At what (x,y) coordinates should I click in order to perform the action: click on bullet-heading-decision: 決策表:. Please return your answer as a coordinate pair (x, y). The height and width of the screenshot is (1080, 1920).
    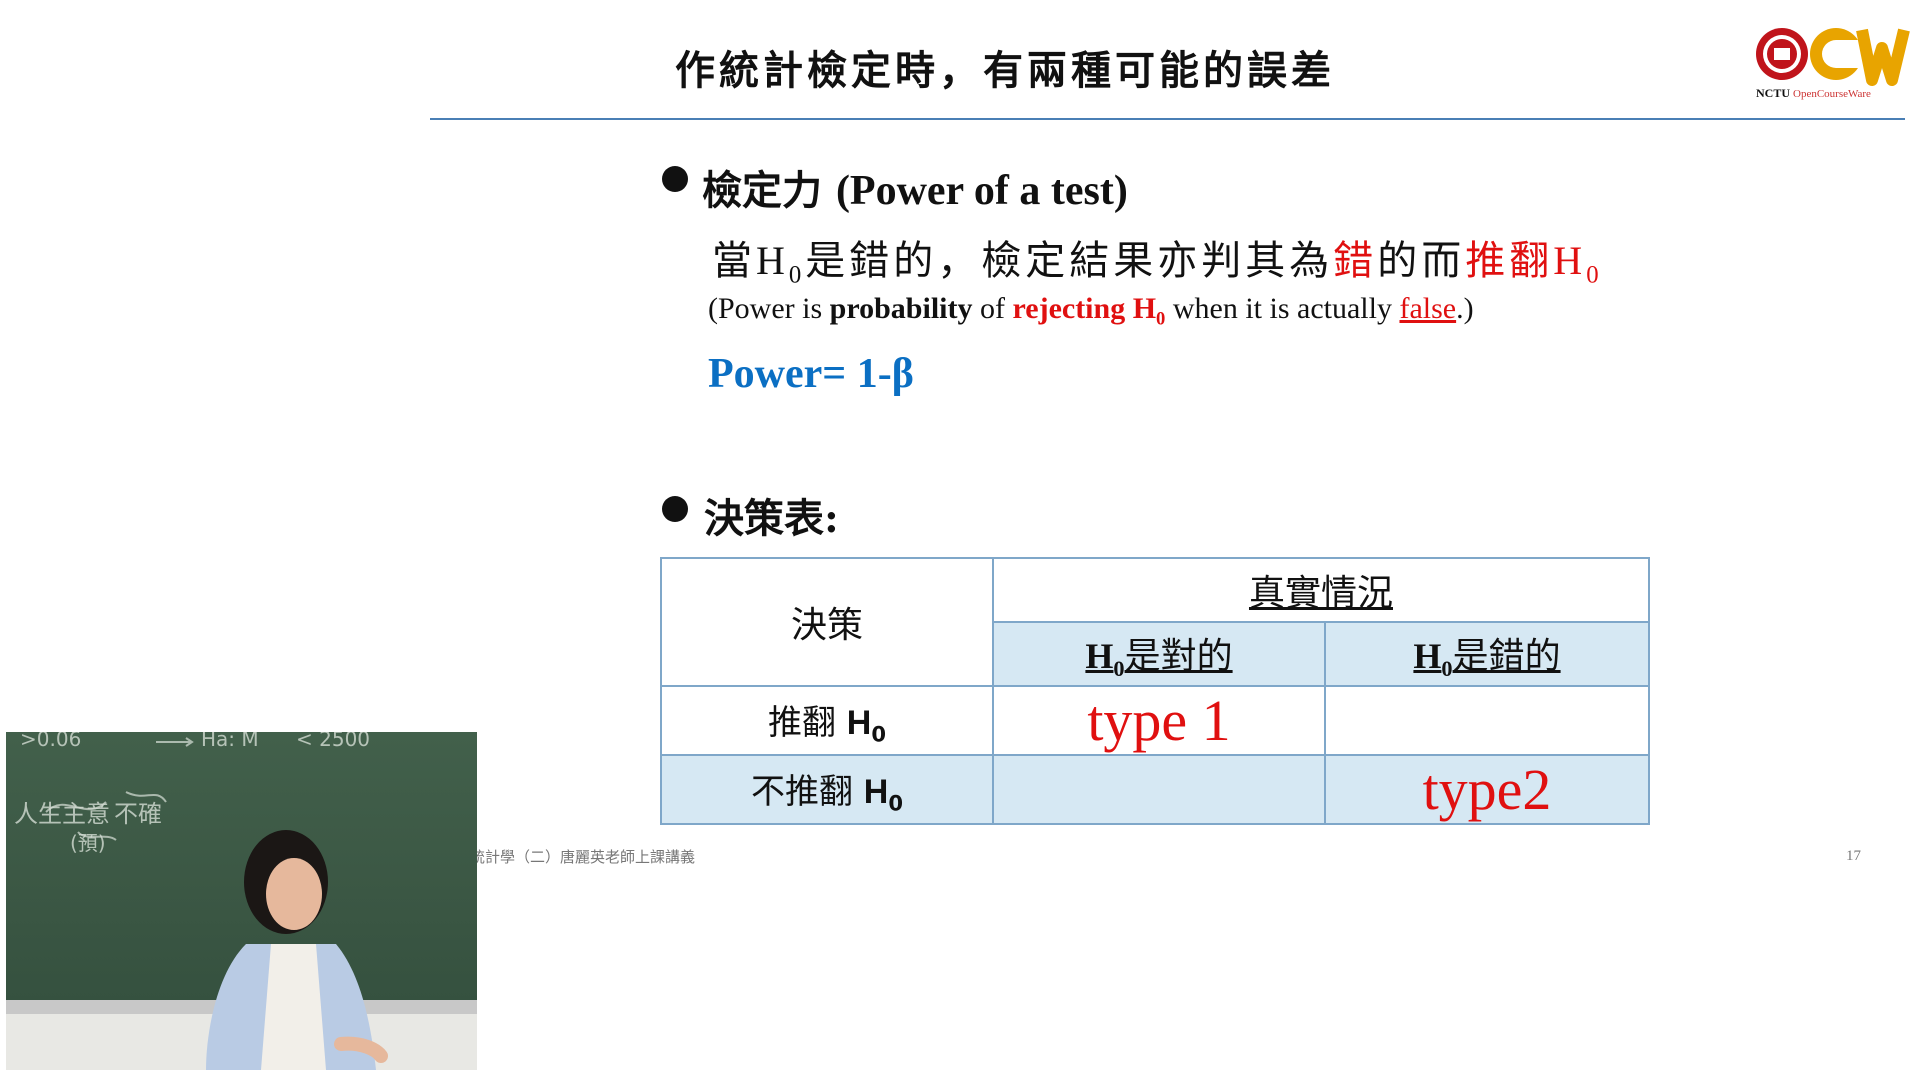
    Looking at the image, I should click on (771, 518).